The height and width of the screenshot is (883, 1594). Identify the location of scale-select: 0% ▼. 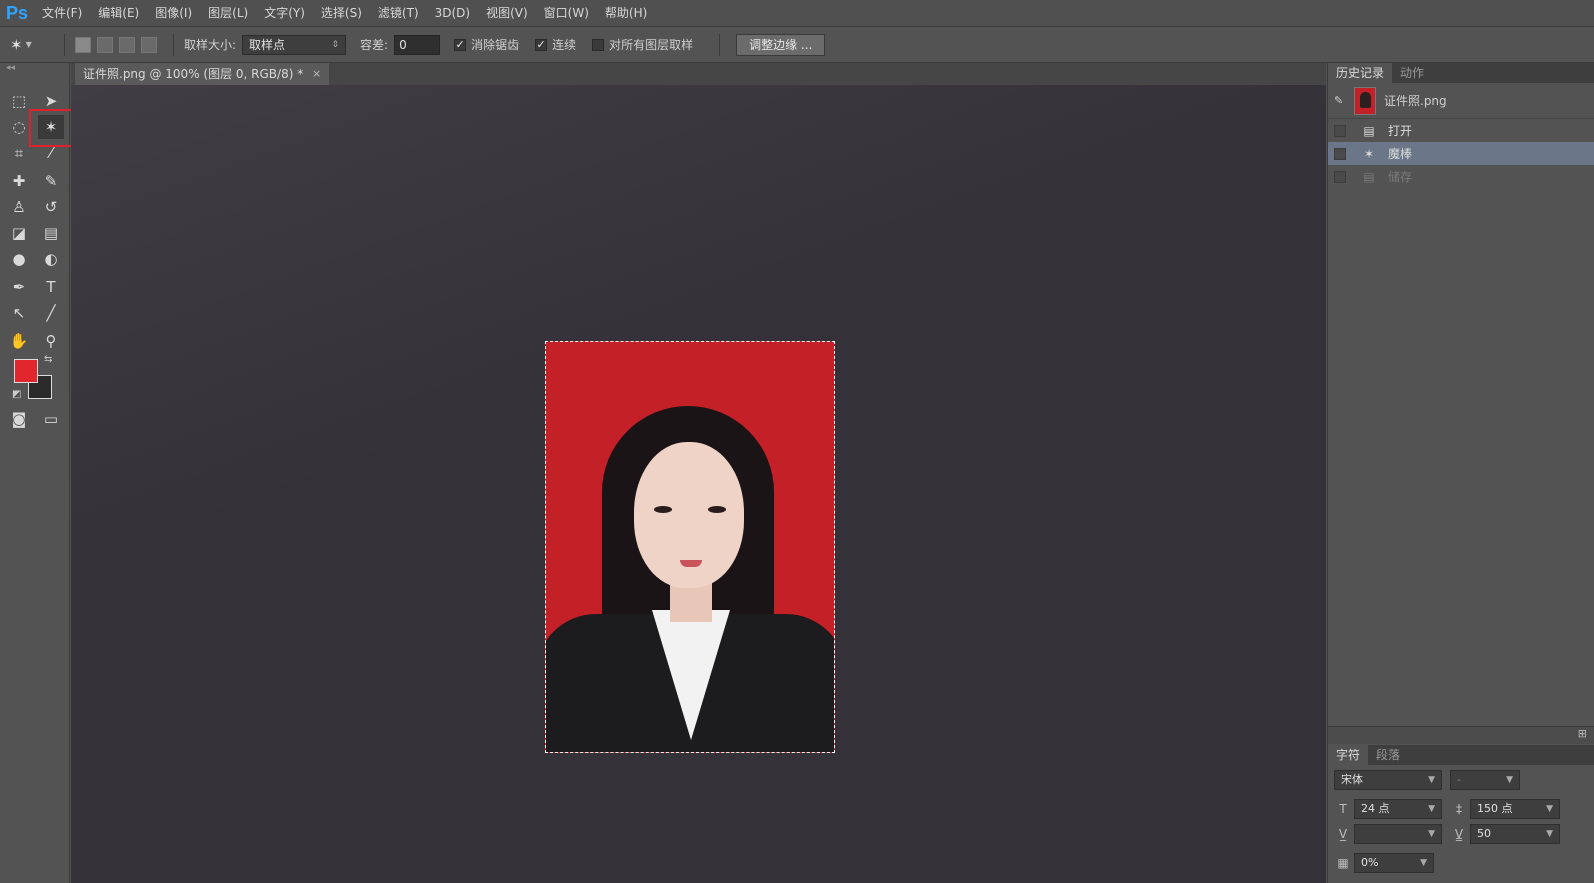
(1394, 862).